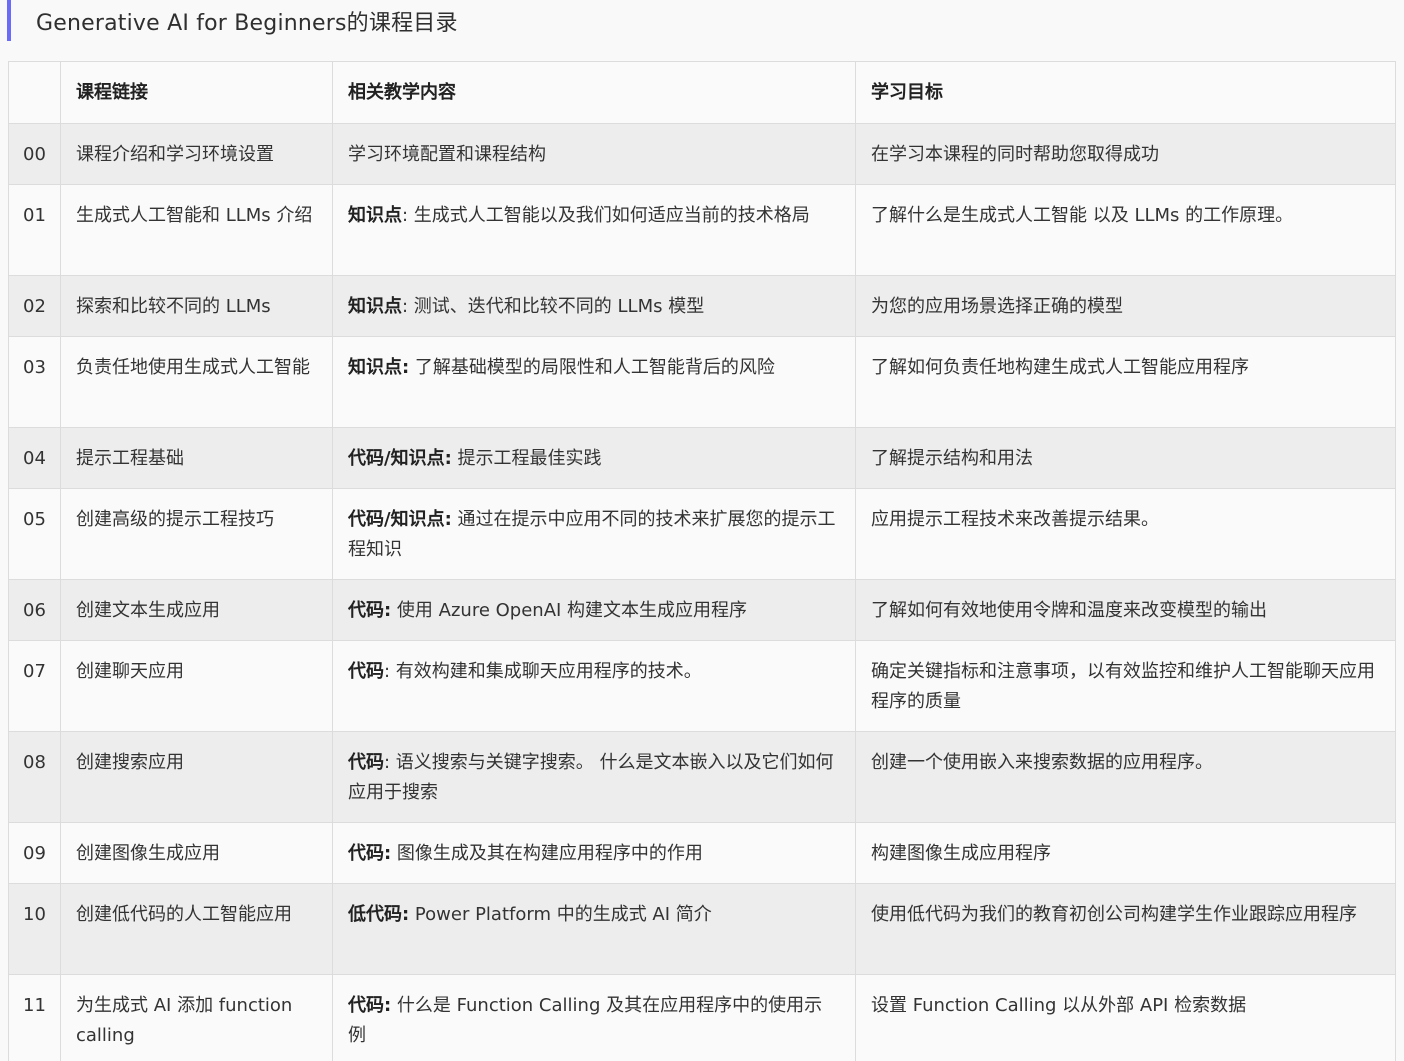  I want to click on lesson-link: 负责任地使用生成式人工智能, so click(196, 382).